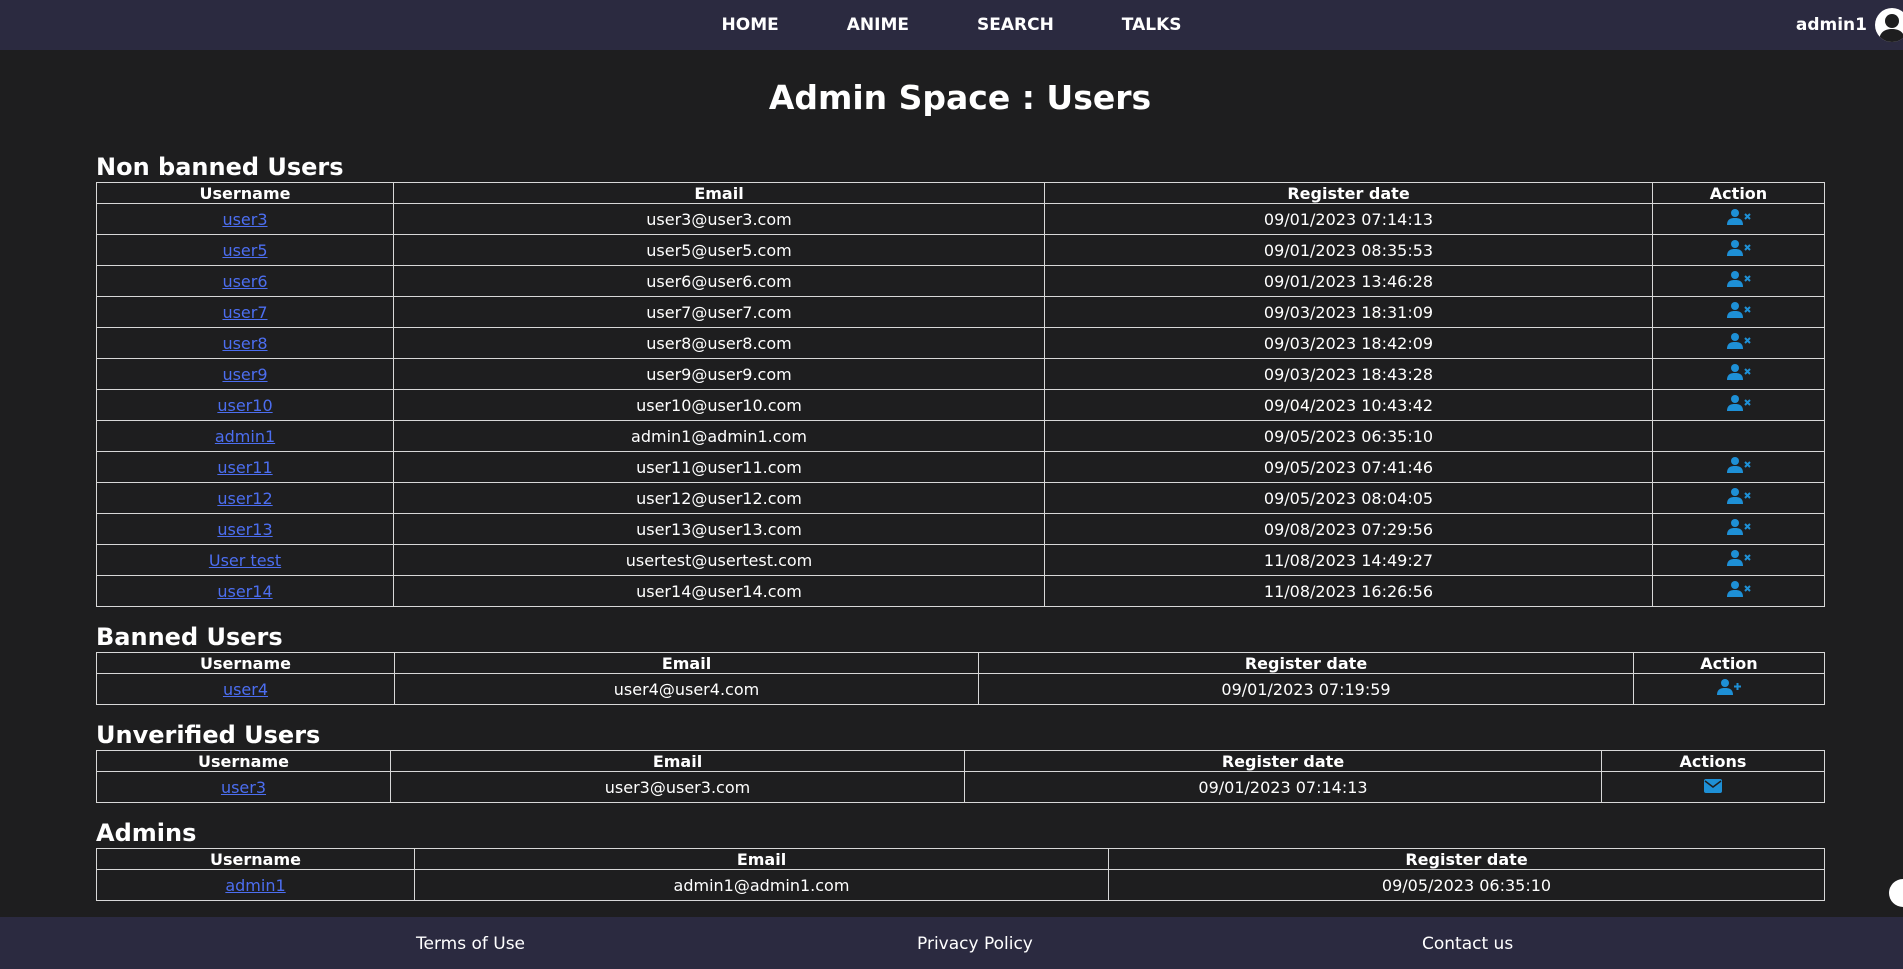  I want to click on table-header-row: Username Email Register date Action, so click(960, 193).